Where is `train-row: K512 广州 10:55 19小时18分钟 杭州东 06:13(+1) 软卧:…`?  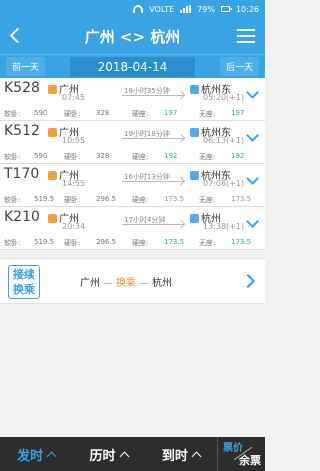
train-row: K512 广州 10:55 19小时18分钟 杭州东 06:13(+1) 软卧:… is located at coordinates (132, 142).